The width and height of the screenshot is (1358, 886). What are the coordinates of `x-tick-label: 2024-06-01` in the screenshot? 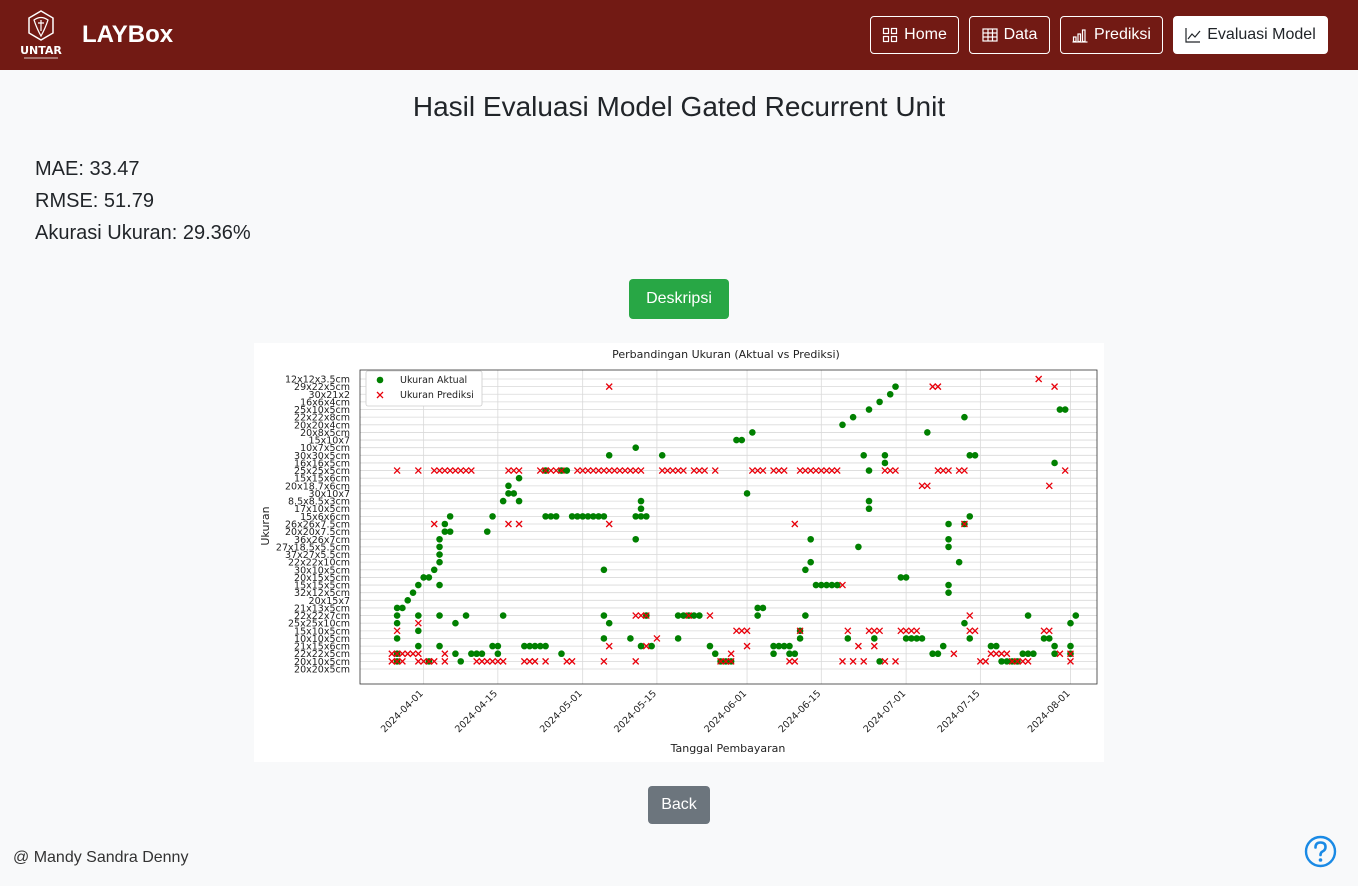 It's located at (725, 711).